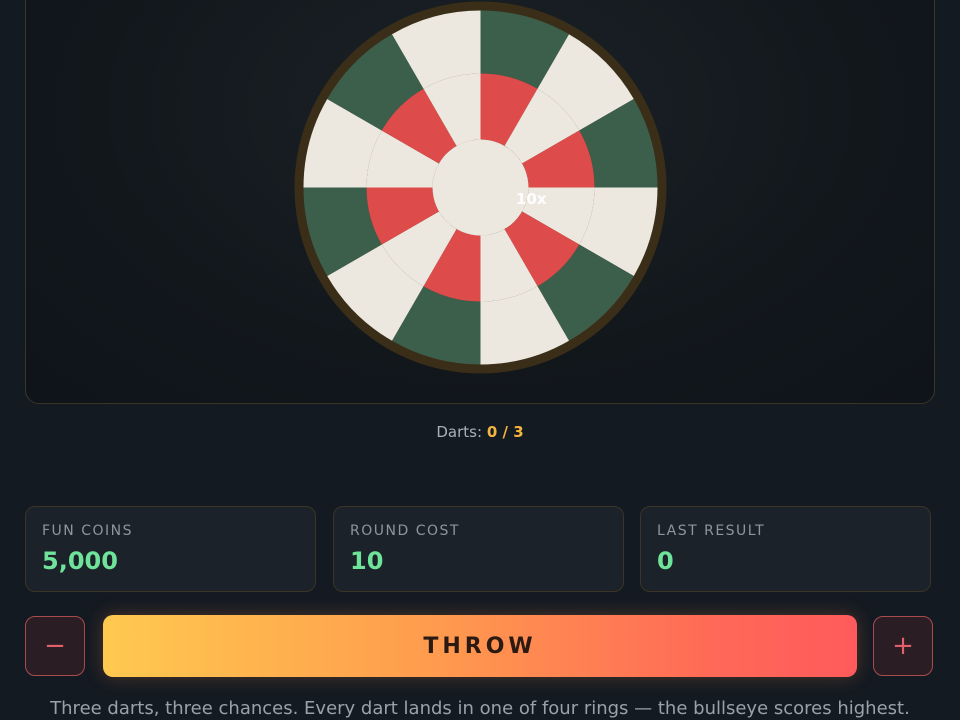 This screenshot has width=960, height=720. What do you see at coordinates (170, 549) in the screenshot?
I see `fun-coins-card: FUN COINS 5,000` at bounding box center [170, 549].